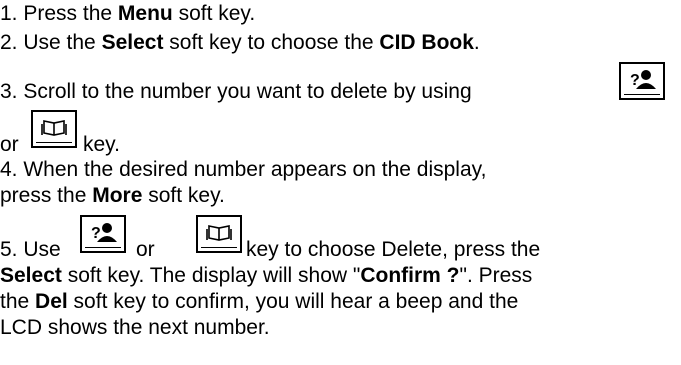 The width and height of the screenshot is (681, 365). I want to click on step-5-after-keys: key to choose Delete, press the, so click(393, 249).